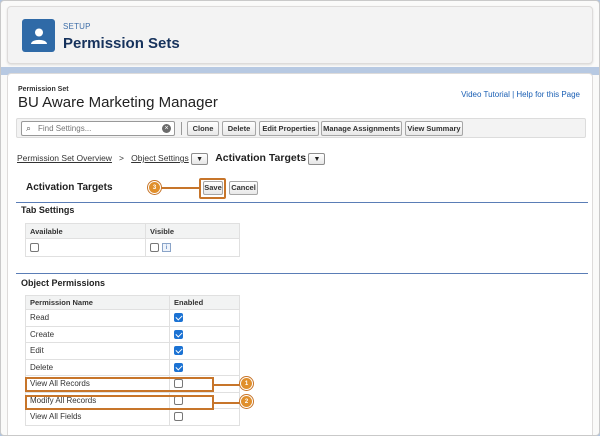 This screenshot has height=436, width=600. I want to click on help-links: Video Tutorial | Help for this Page, so click(520, 94).